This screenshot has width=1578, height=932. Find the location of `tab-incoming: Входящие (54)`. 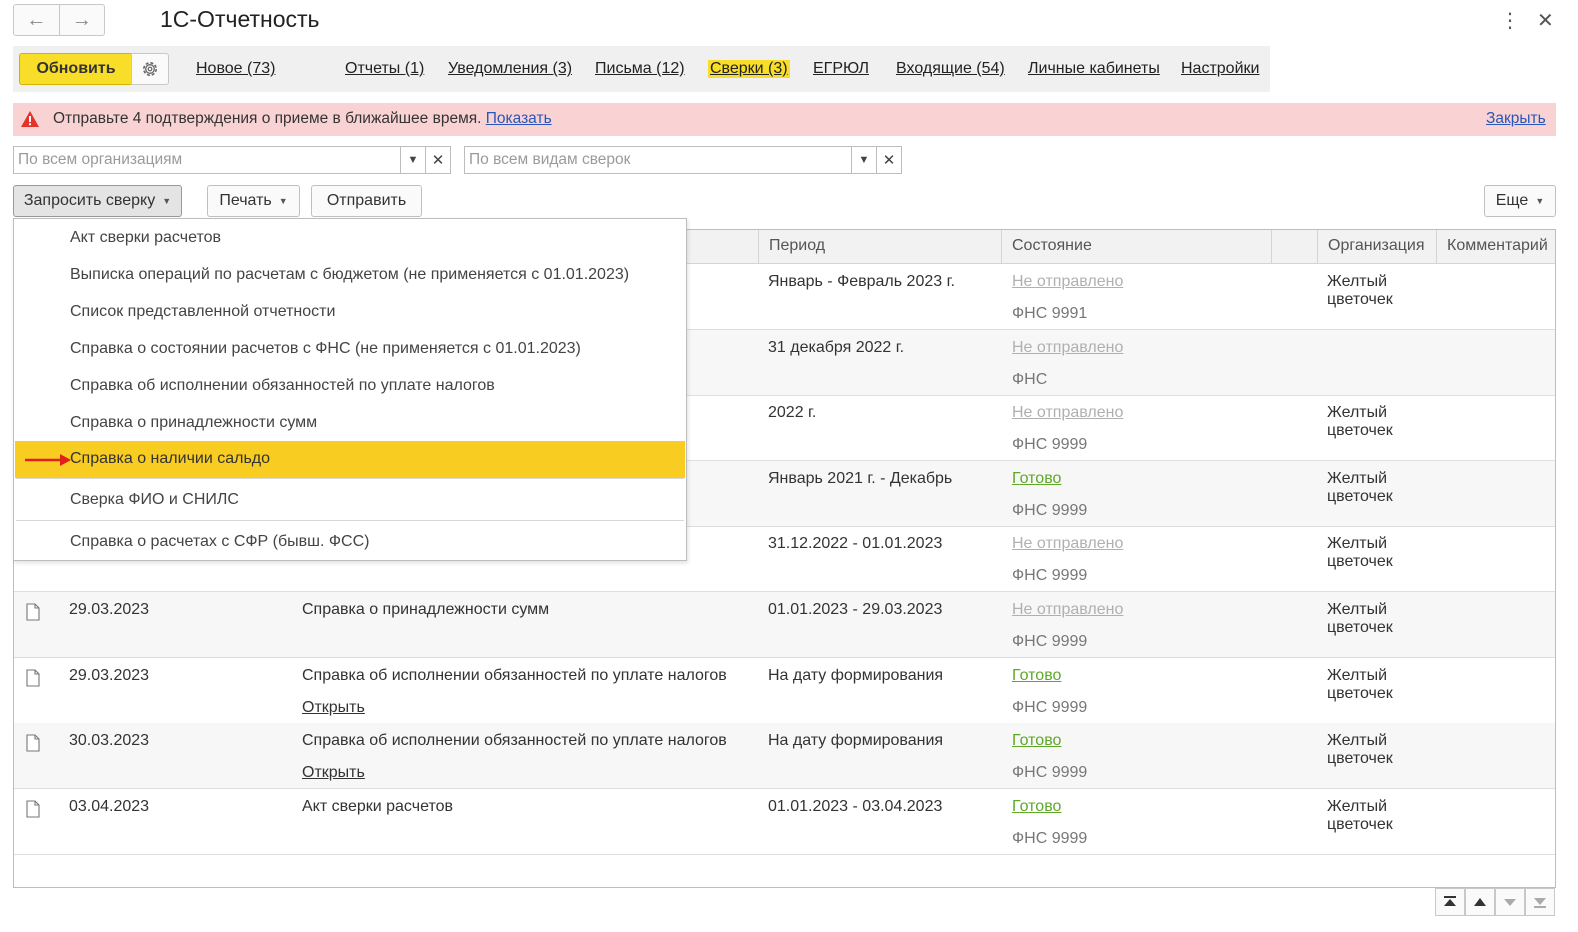

tab-incoming: Входящие (54) is located at coordinates (950, 69).